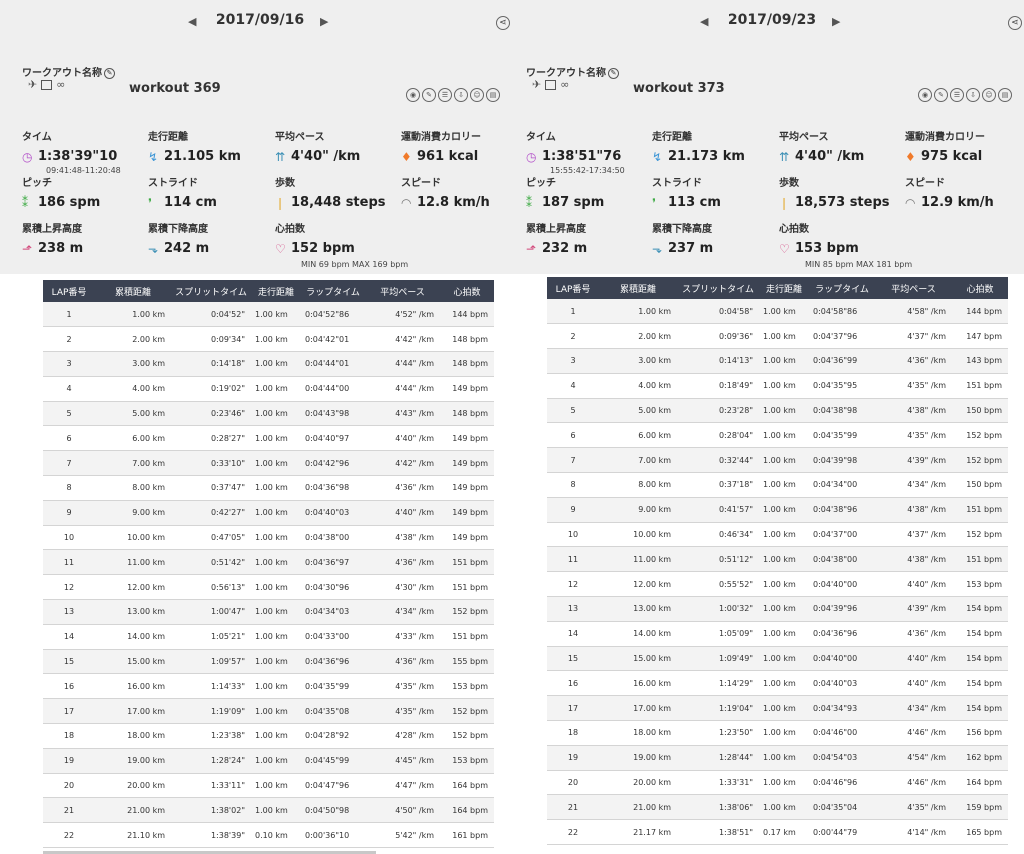 This screenshot has height=854, width=1024. Describe the element at coordinates (467, 637) in the screenshot. I see `heart-rate-cell: 151 bpm` at that location.